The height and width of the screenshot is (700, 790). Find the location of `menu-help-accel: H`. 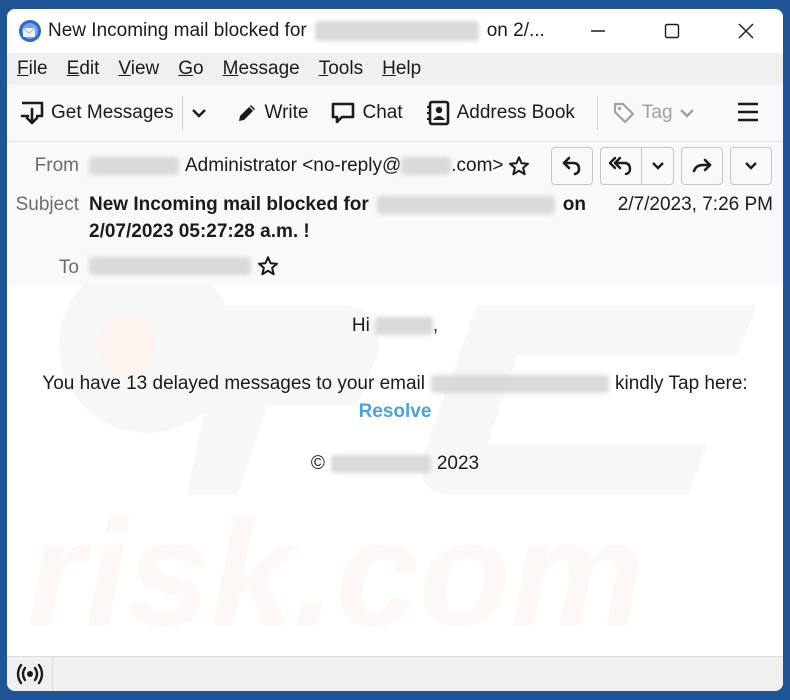

menu-help-accel: H is located at coordinates (389, 68).